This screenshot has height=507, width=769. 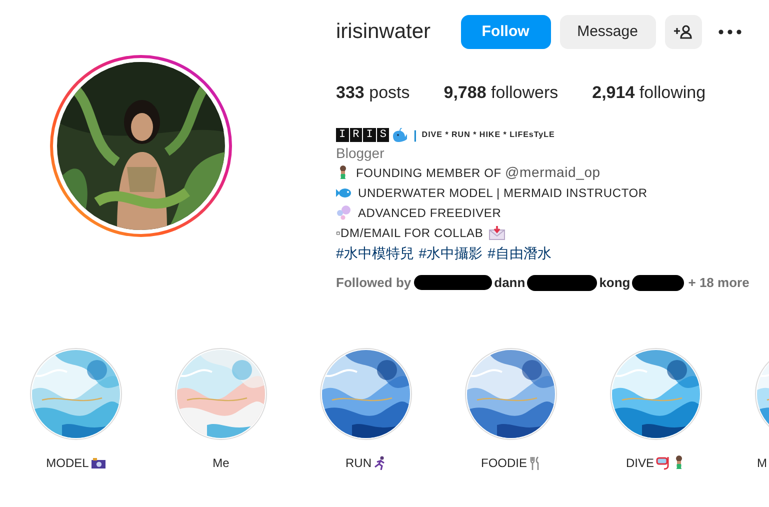 What do you see at coordinates (762, 463) in the screenshot?
I see `highlight-label: M` at bounding box center [762, 463].